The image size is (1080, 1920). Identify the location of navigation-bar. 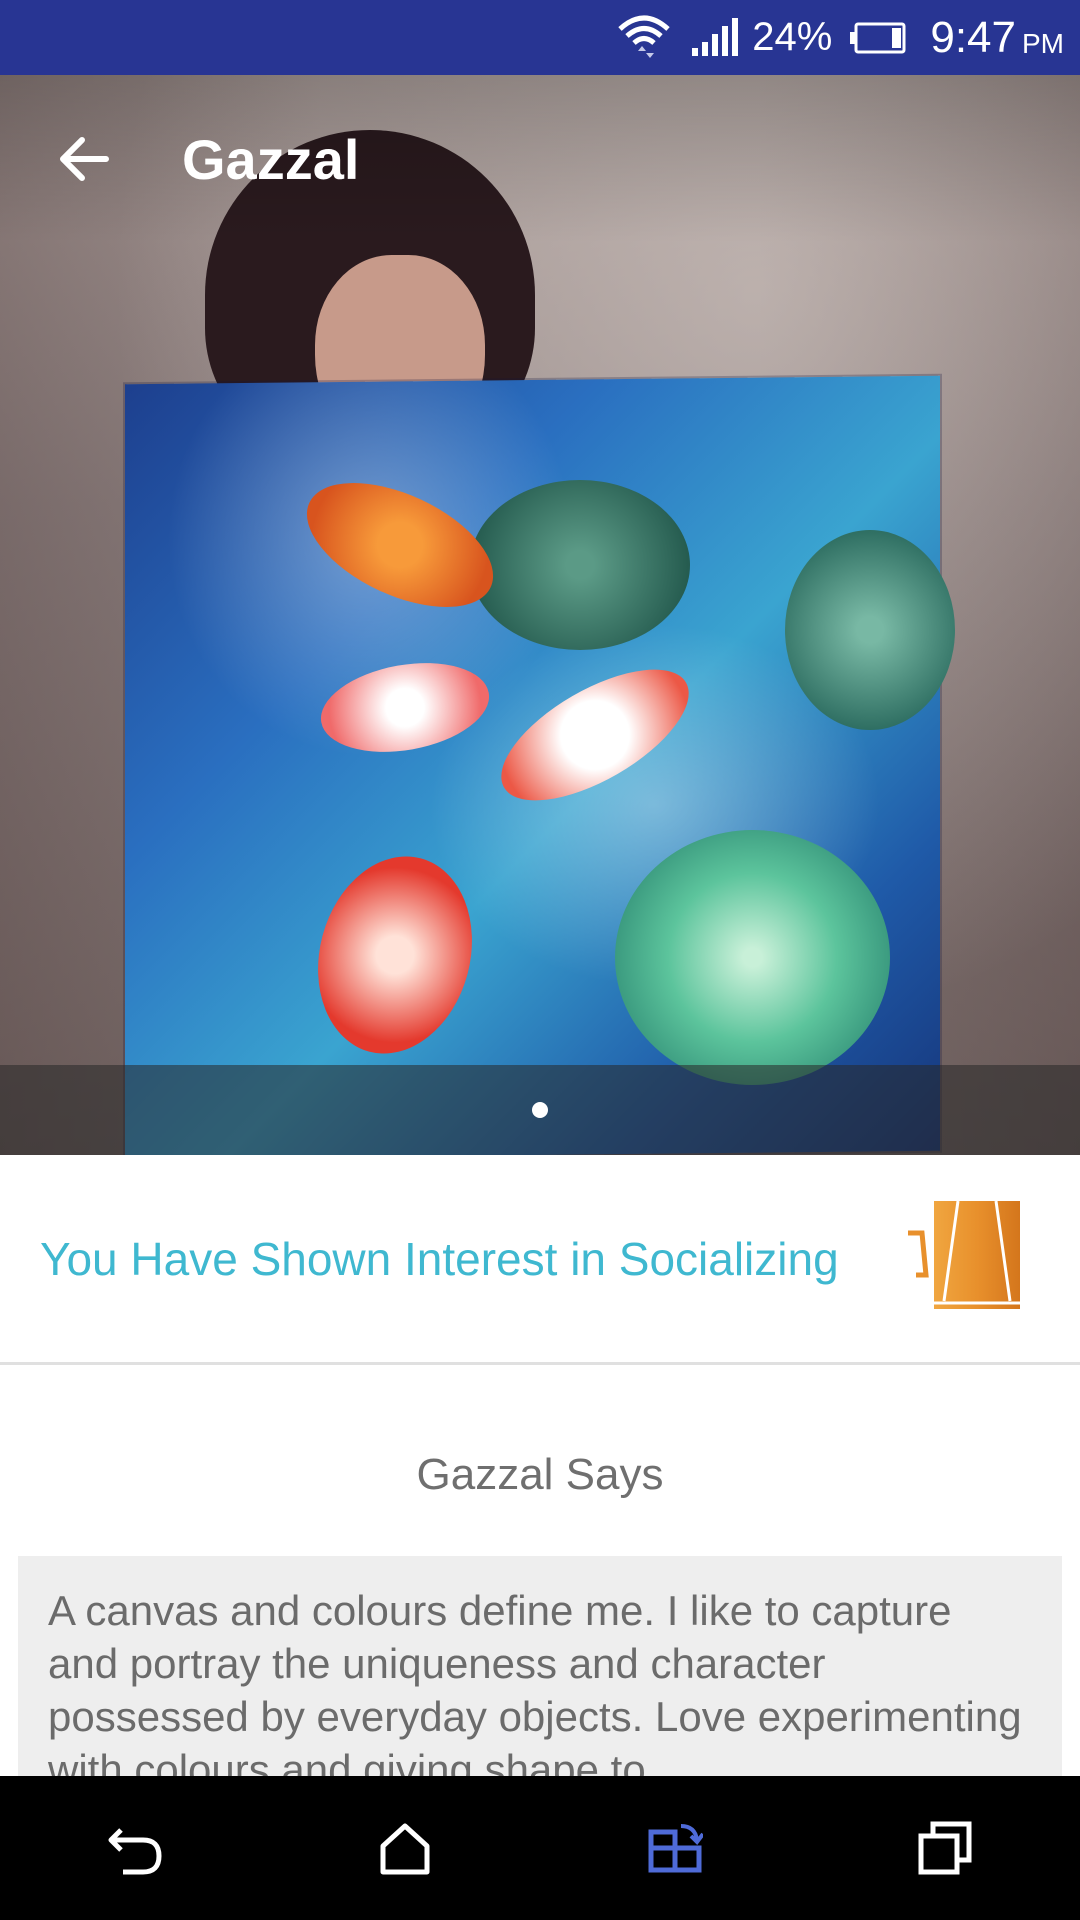
(540, 1848).